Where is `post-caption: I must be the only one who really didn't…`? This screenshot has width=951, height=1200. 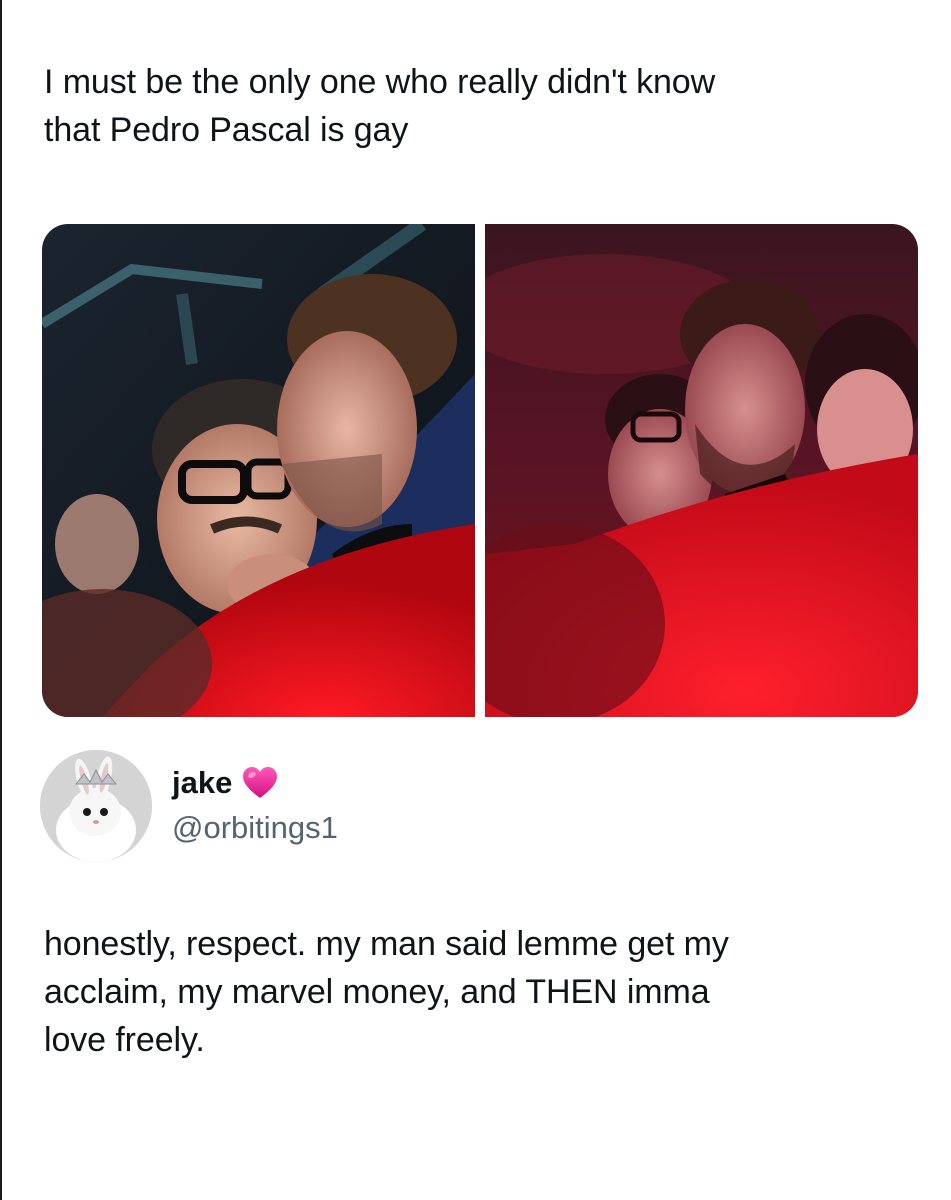 post-caption: I must be the only one who really didn't… is located at coordinates (380, 106).